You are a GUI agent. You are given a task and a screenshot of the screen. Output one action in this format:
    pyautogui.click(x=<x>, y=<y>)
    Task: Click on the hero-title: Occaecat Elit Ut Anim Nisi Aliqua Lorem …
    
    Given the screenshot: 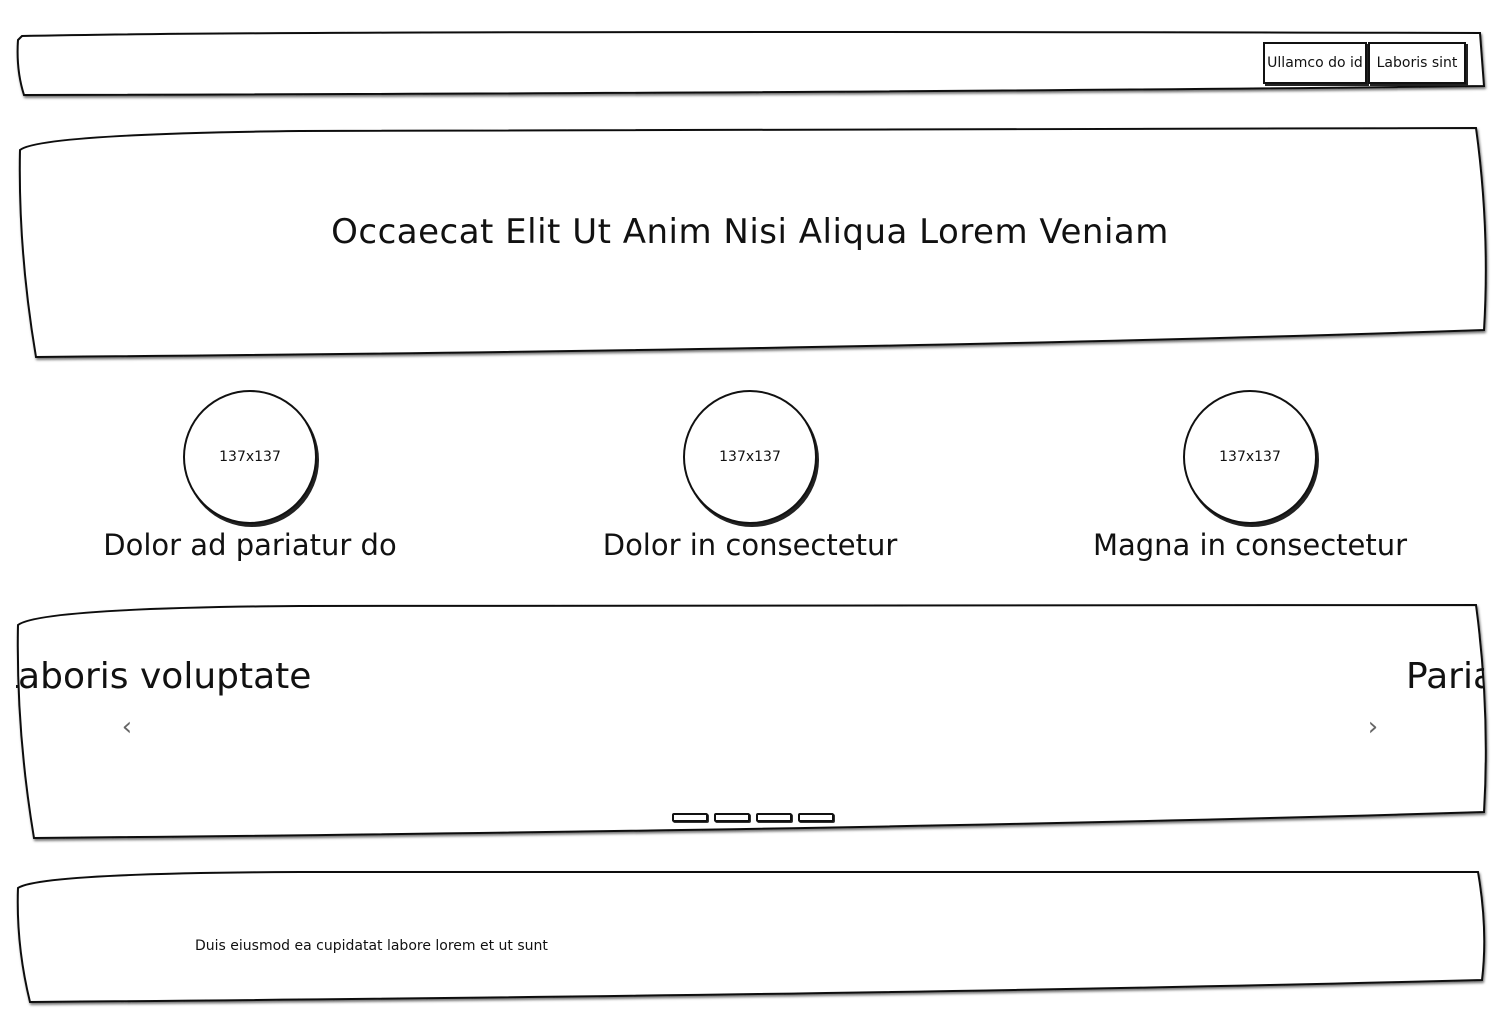 What is the action you would take?
    pyautogui.click(x=750, y=232)
    